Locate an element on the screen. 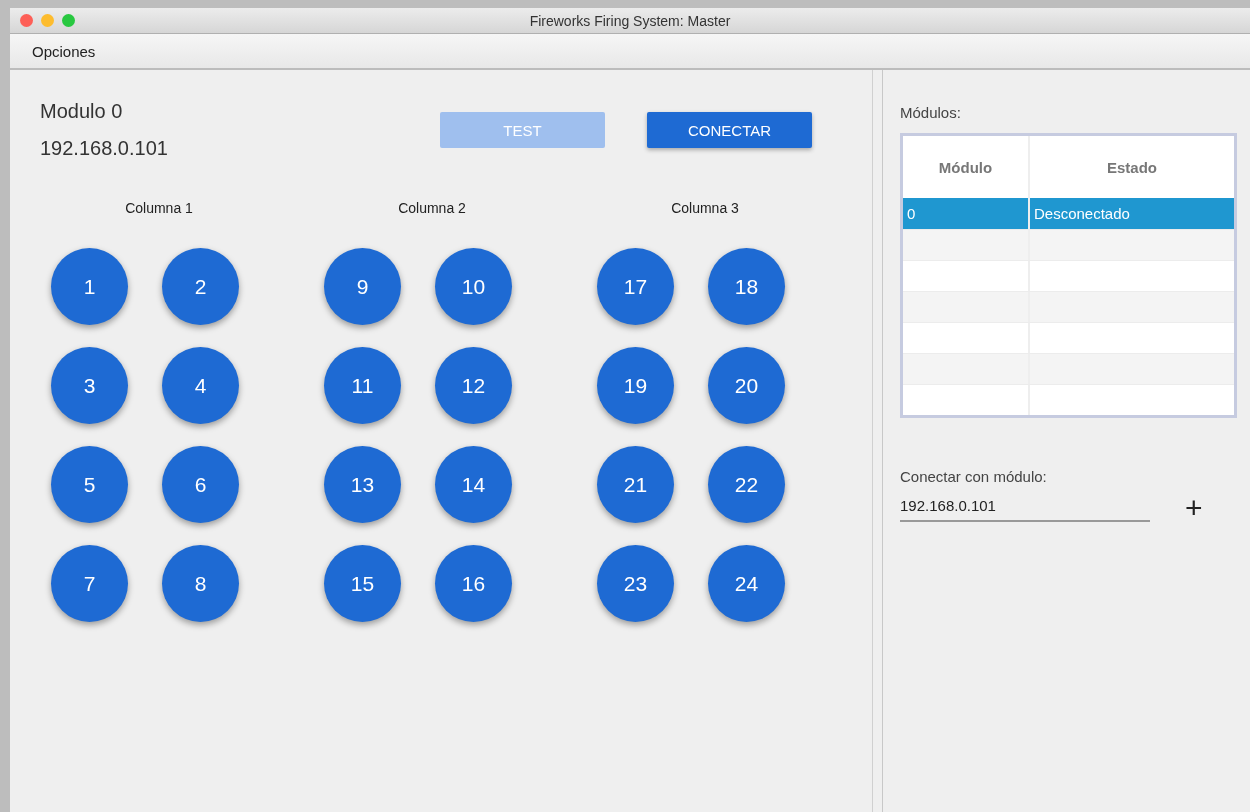  fire-button: 16 is located at coordinates (473, 583).